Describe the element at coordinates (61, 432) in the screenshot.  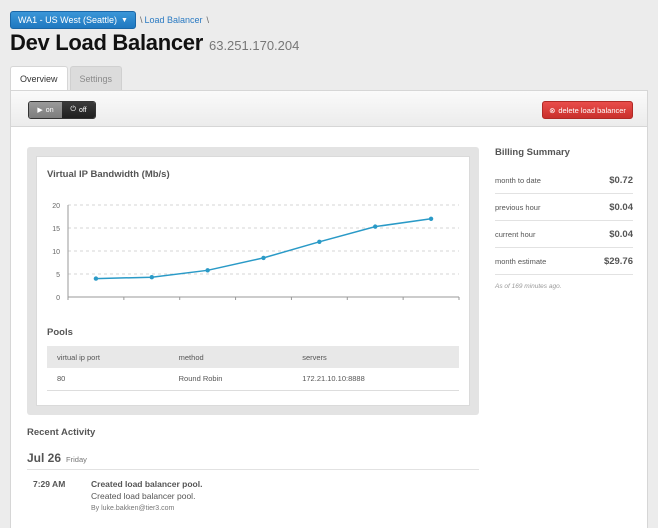
I see `activity-title: Recent Activity` at that location.